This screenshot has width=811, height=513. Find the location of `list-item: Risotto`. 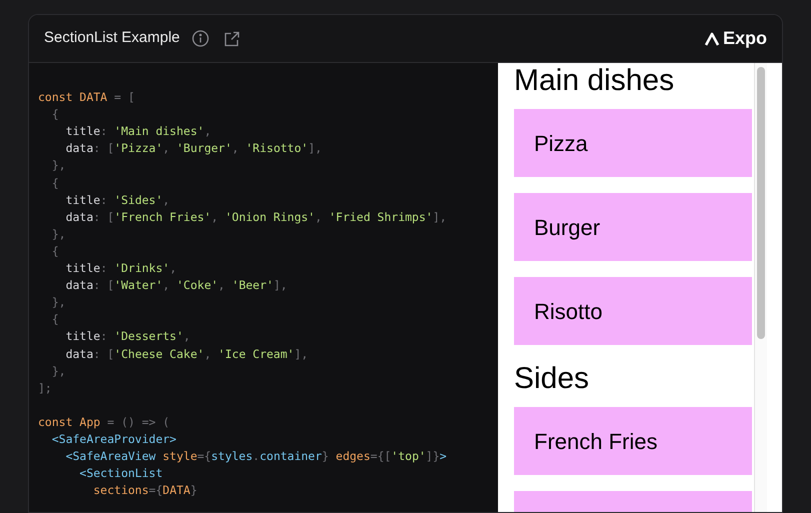

list-item: Risotto is located at coordinates (633, 311).